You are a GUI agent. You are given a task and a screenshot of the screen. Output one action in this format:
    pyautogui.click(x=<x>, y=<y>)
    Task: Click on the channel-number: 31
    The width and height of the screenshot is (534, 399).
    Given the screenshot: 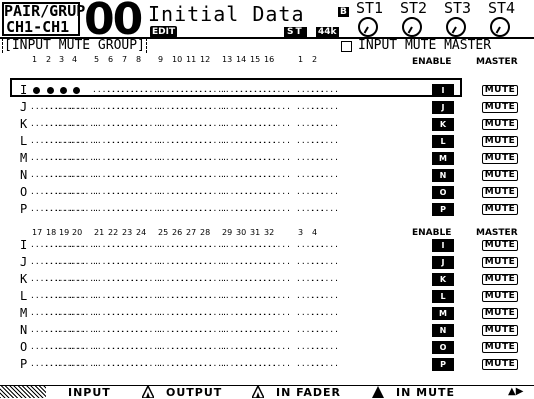 What is the action you would take?
    pyautogui.click(x=255, y=232)
    